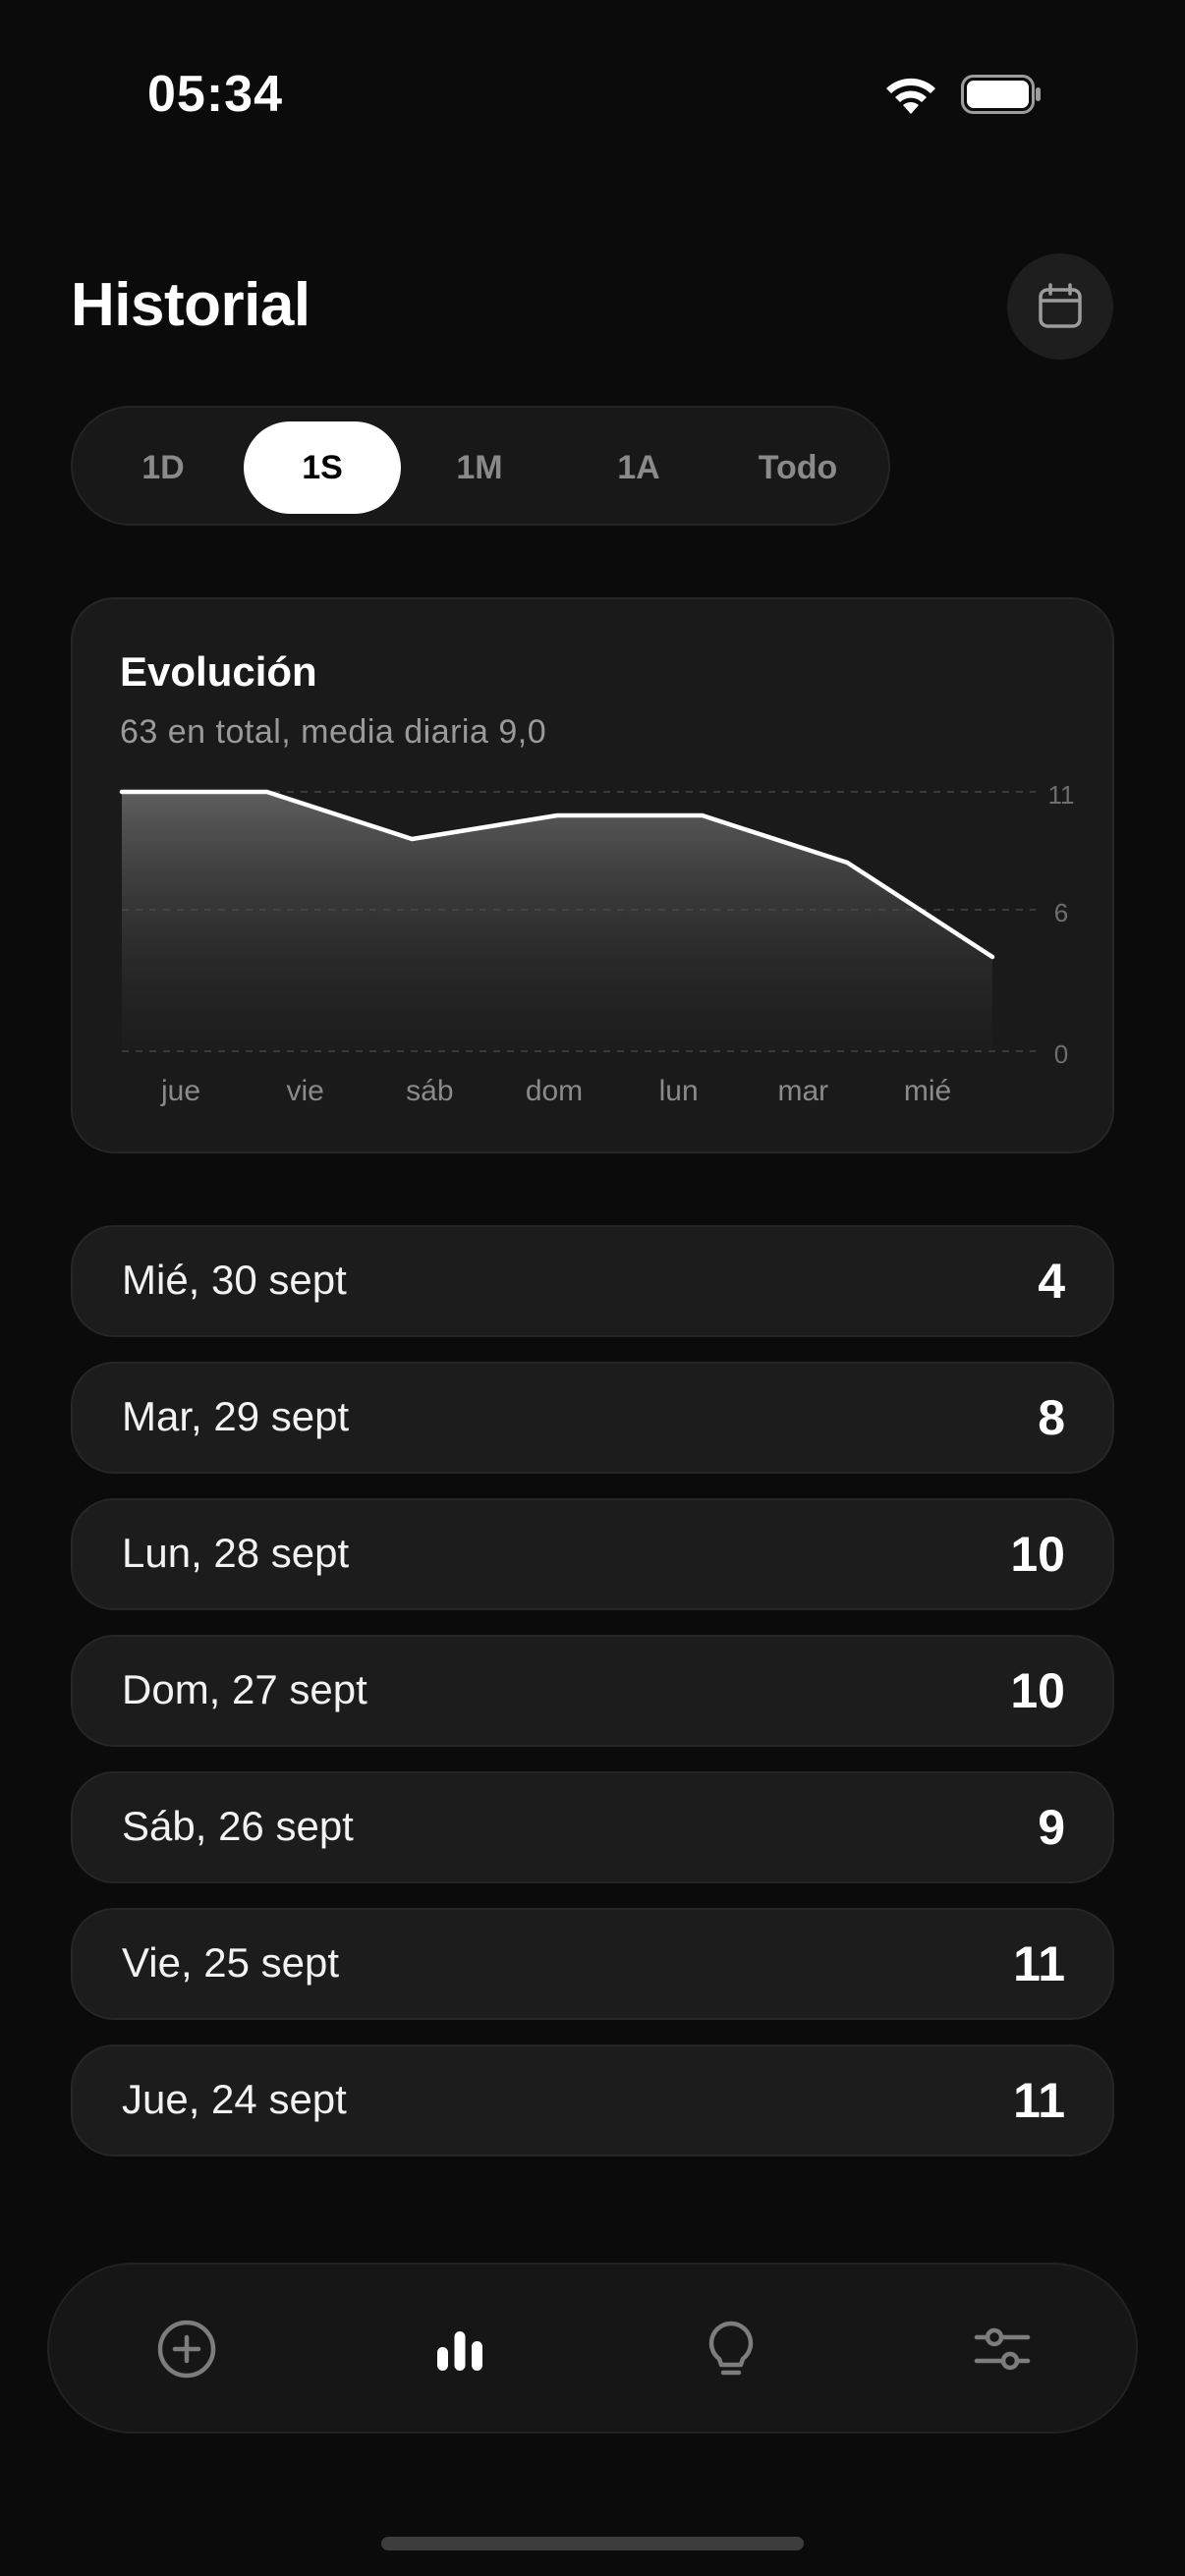 Image resolution: width=1185 pixels, height=2576 pixels. Describe the element at coordinates (235, 1280) in the screenshot. I see `day-label: Mié, 30 sept` at that location.